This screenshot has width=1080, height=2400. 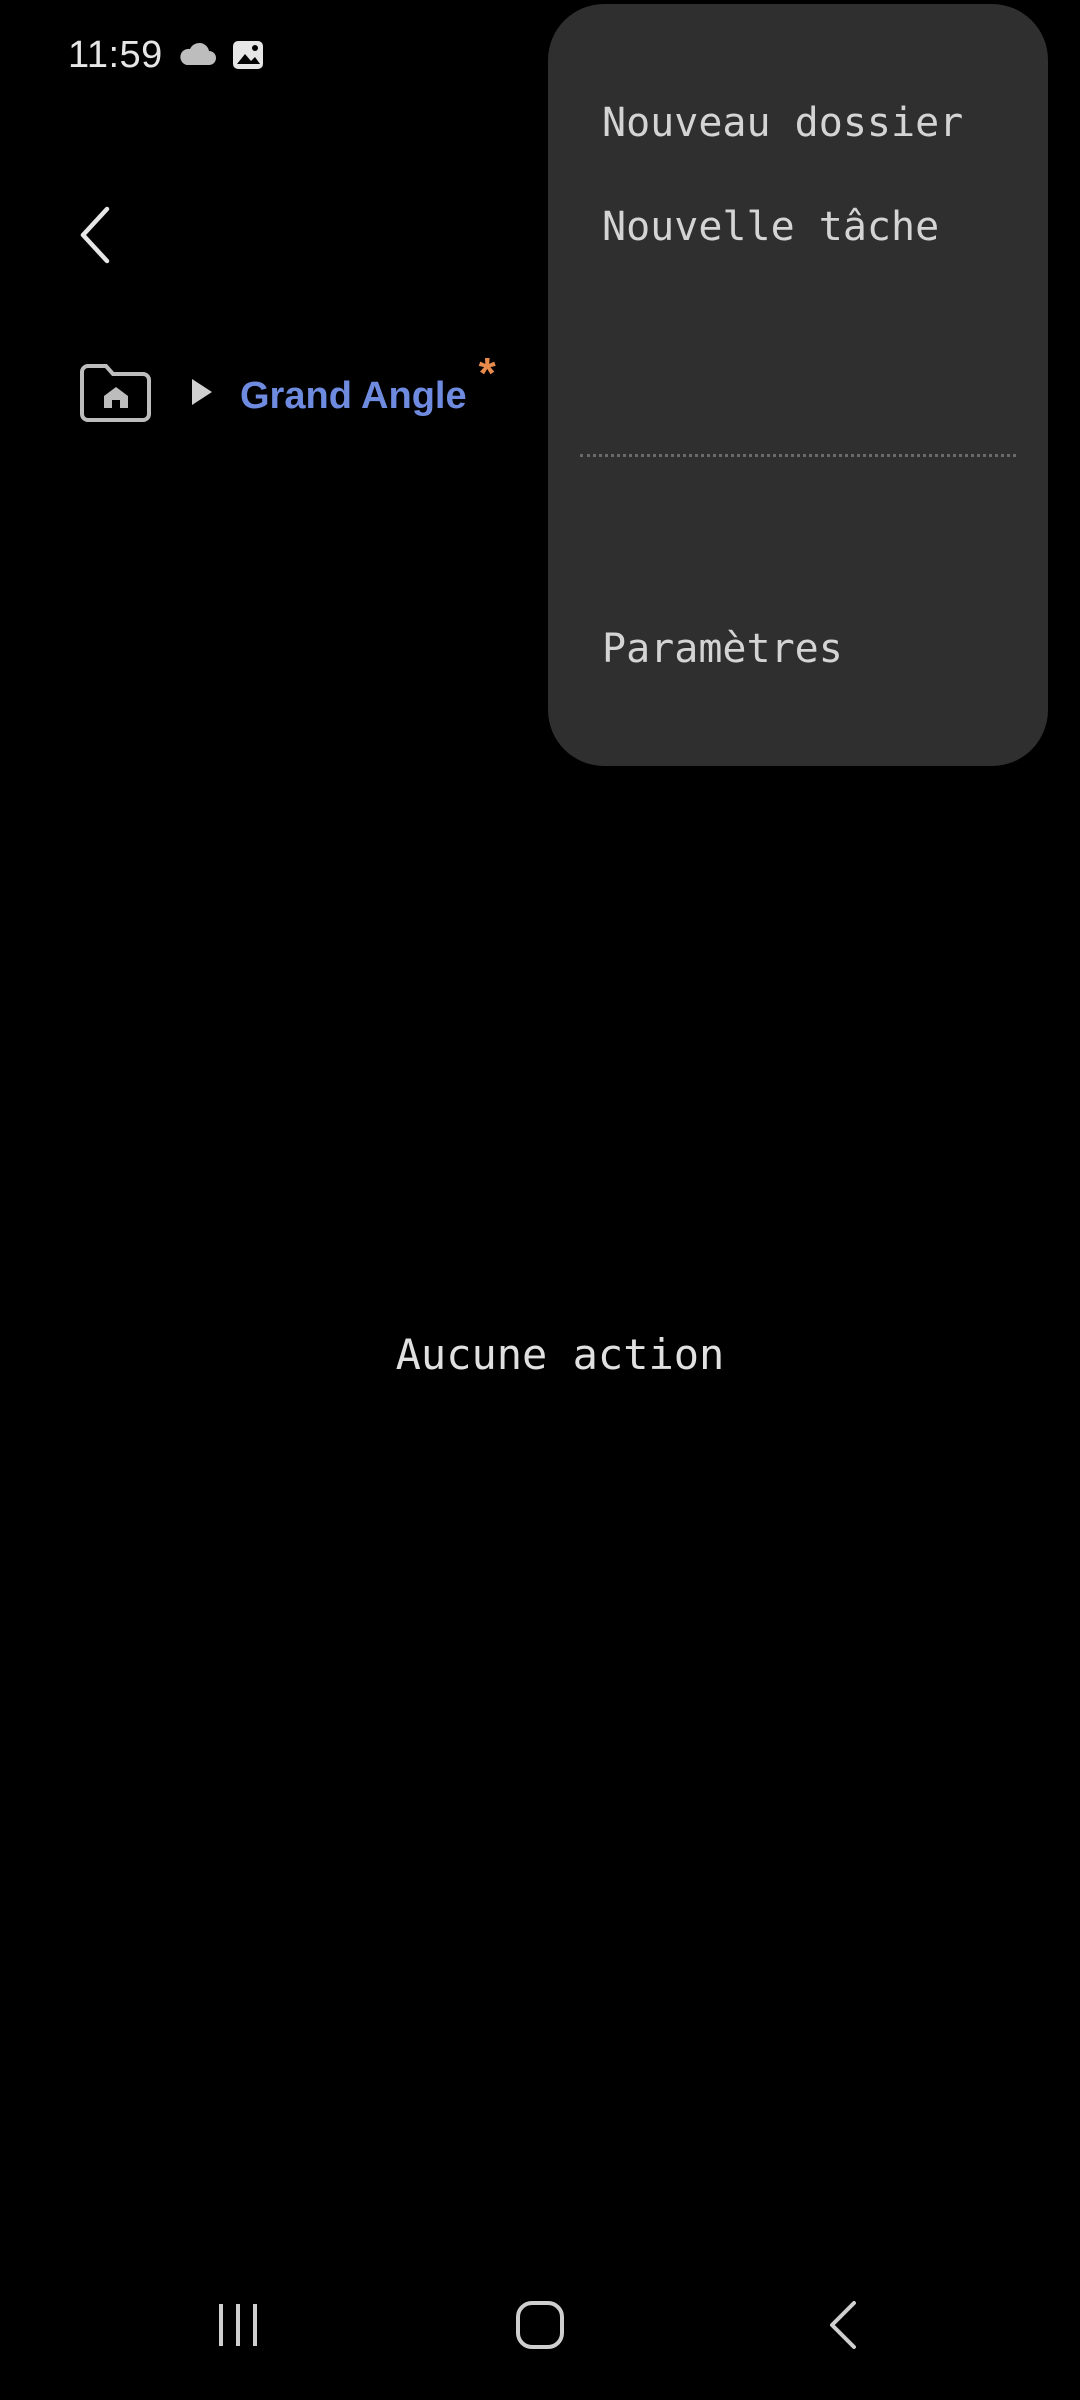 I want to click on play-arrow-icon, so click(x=202, y=392).